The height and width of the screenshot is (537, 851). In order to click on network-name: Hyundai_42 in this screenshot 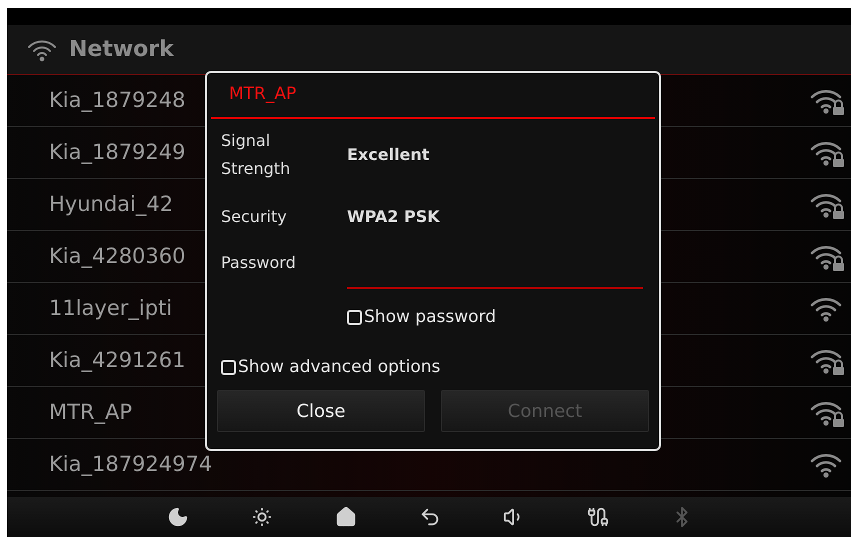, I will do `click(111, 204)`.